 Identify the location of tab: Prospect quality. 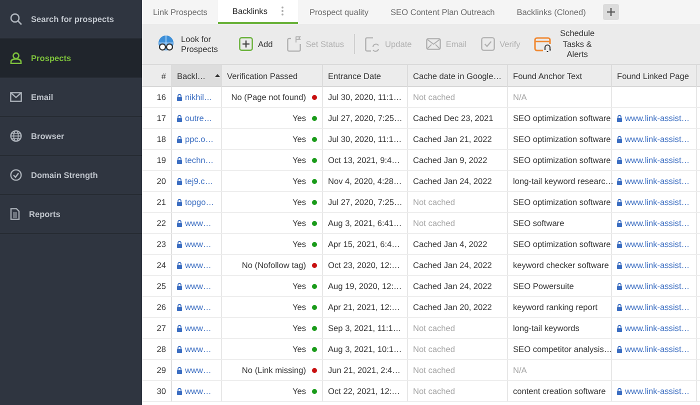
(339, 12).